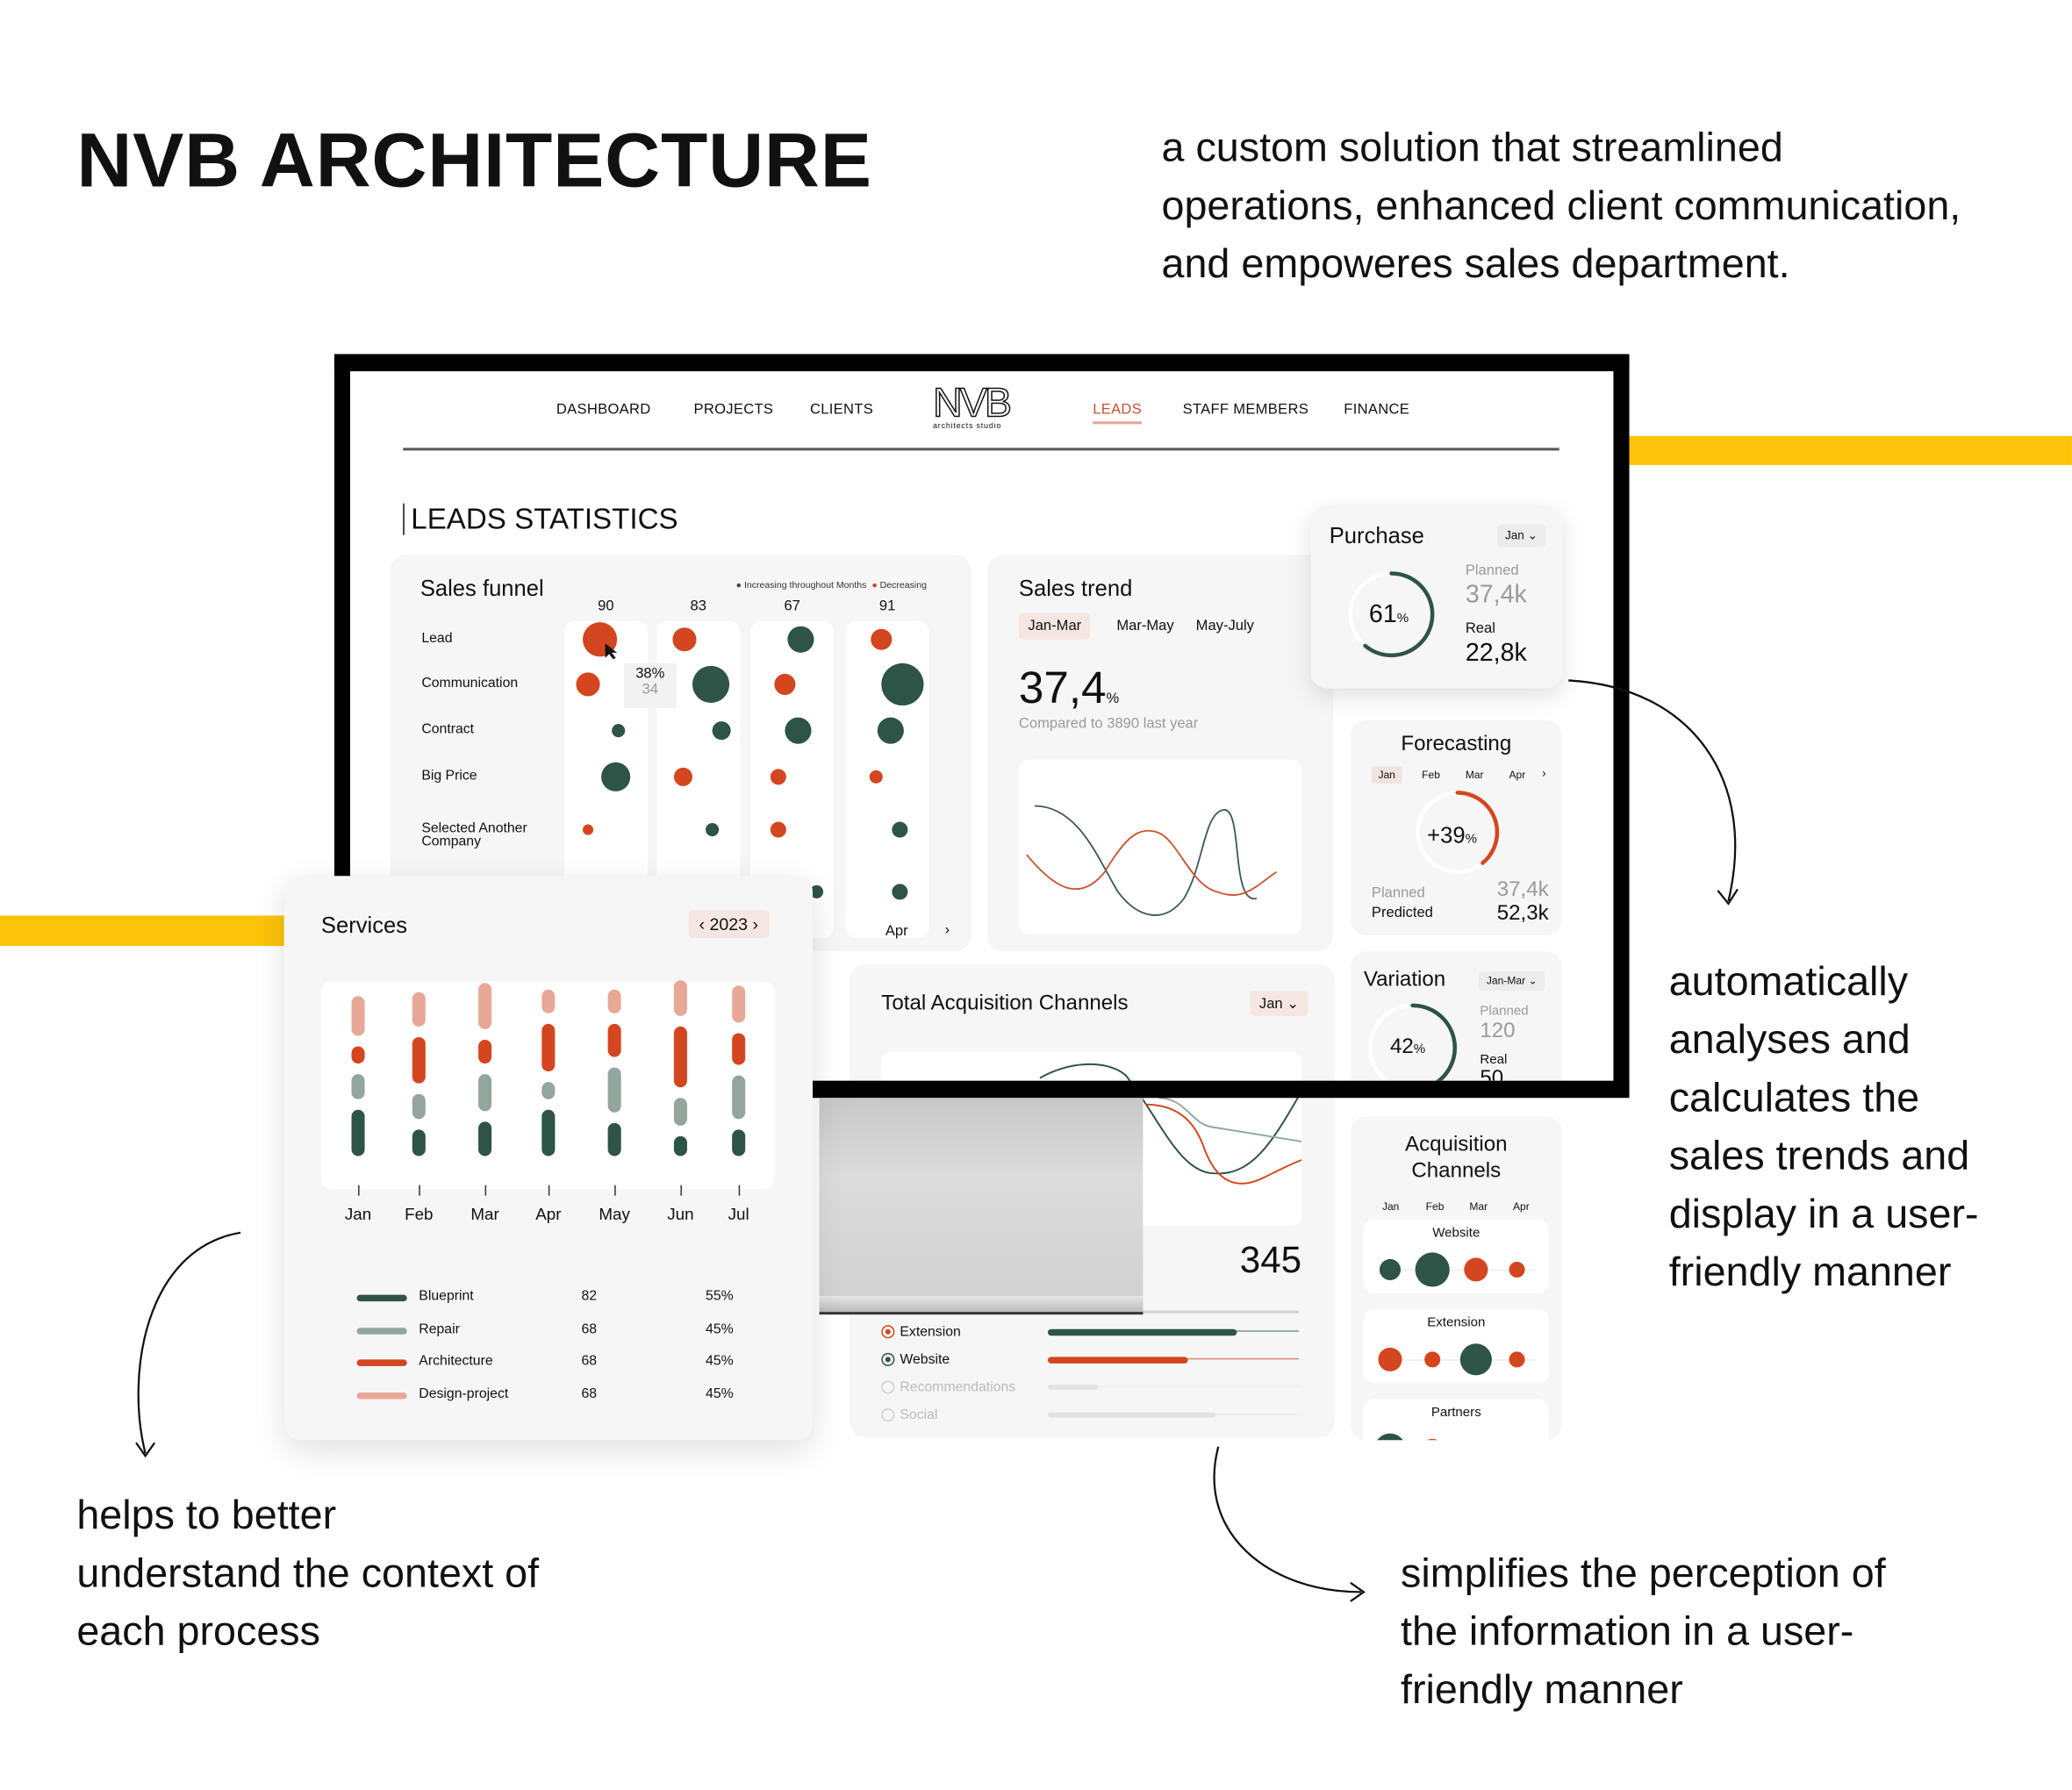 This screenshot has width=2072, height=1790. I want to click on tab-jan-mar: Jan-Mar, so click(1054, 626).